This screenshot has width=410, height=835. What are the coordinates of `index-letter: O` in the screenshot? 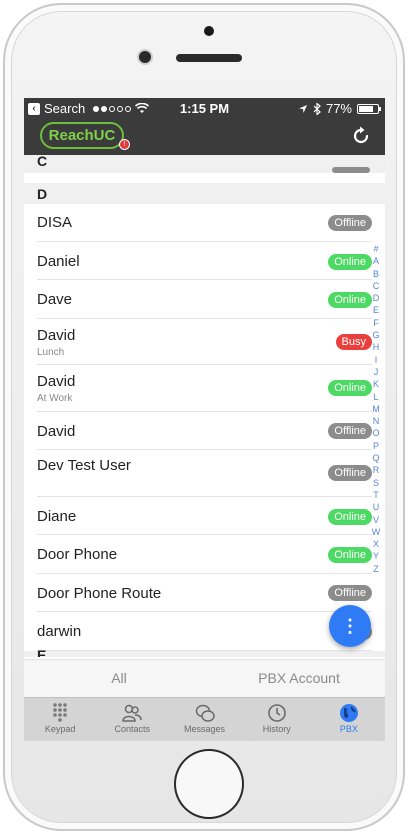 It's located at (376, 433).